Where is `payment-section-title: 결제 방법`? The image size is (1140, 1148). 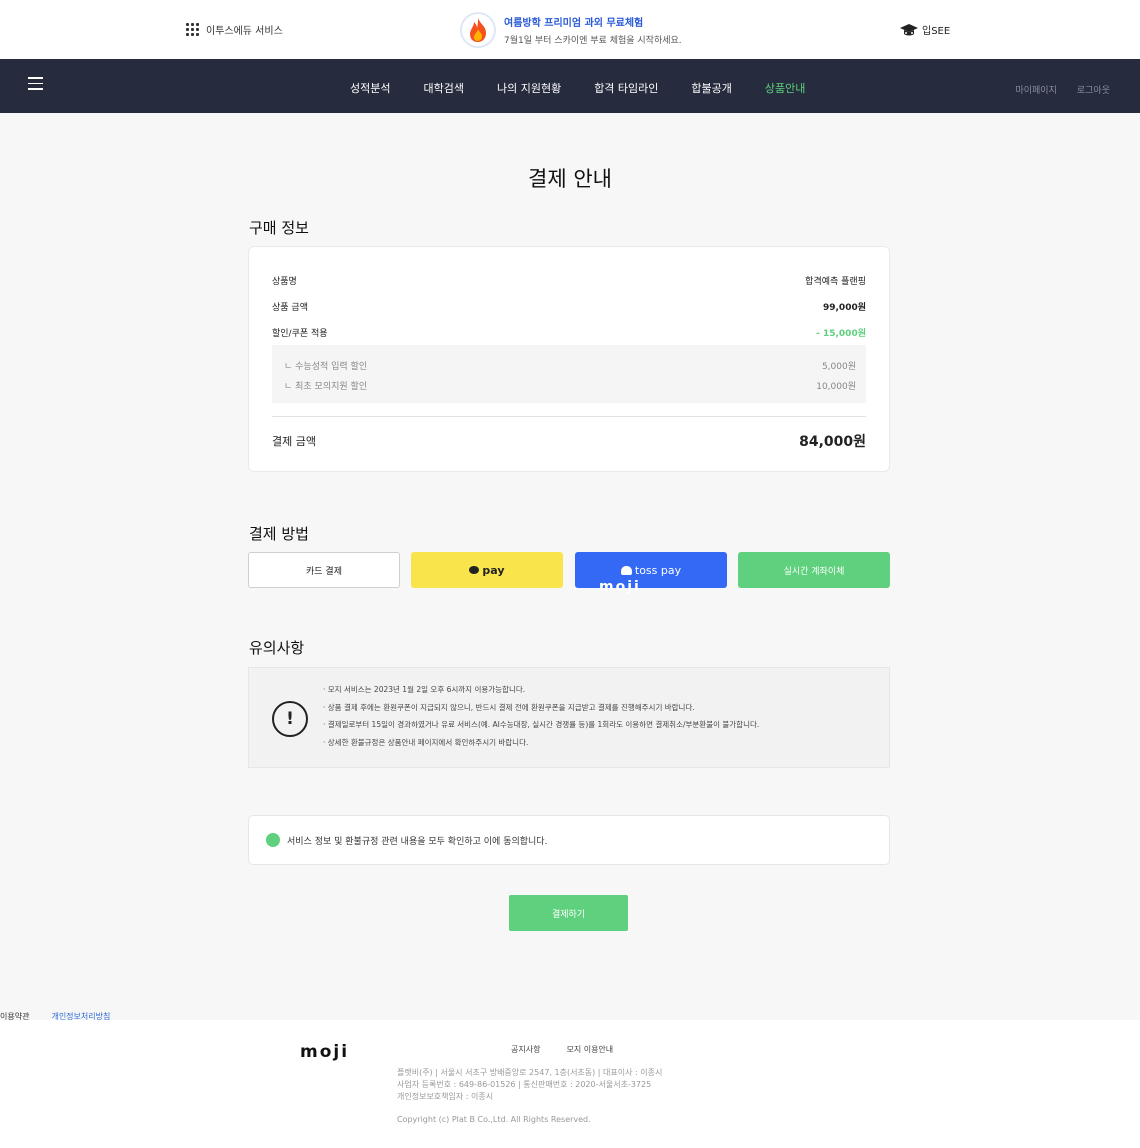
payment-section-title: 결제 방법 is located at coordinates (279, 534).